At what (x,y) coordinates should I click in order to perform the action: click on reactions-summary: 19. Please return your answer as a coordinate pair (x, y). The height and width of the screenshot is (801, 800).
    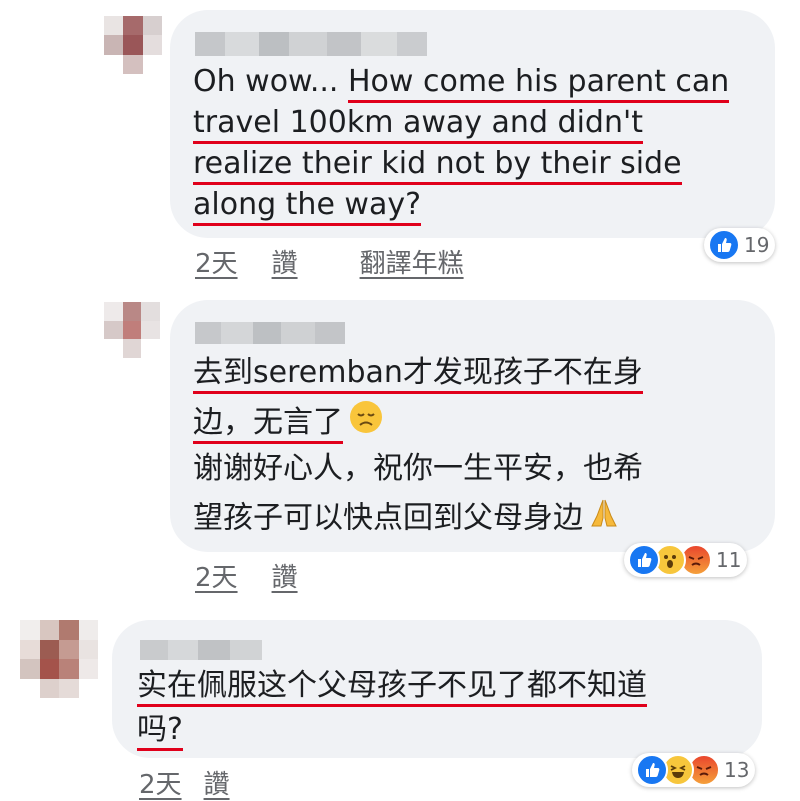
    Looking at the image, I should click on (740, 245).